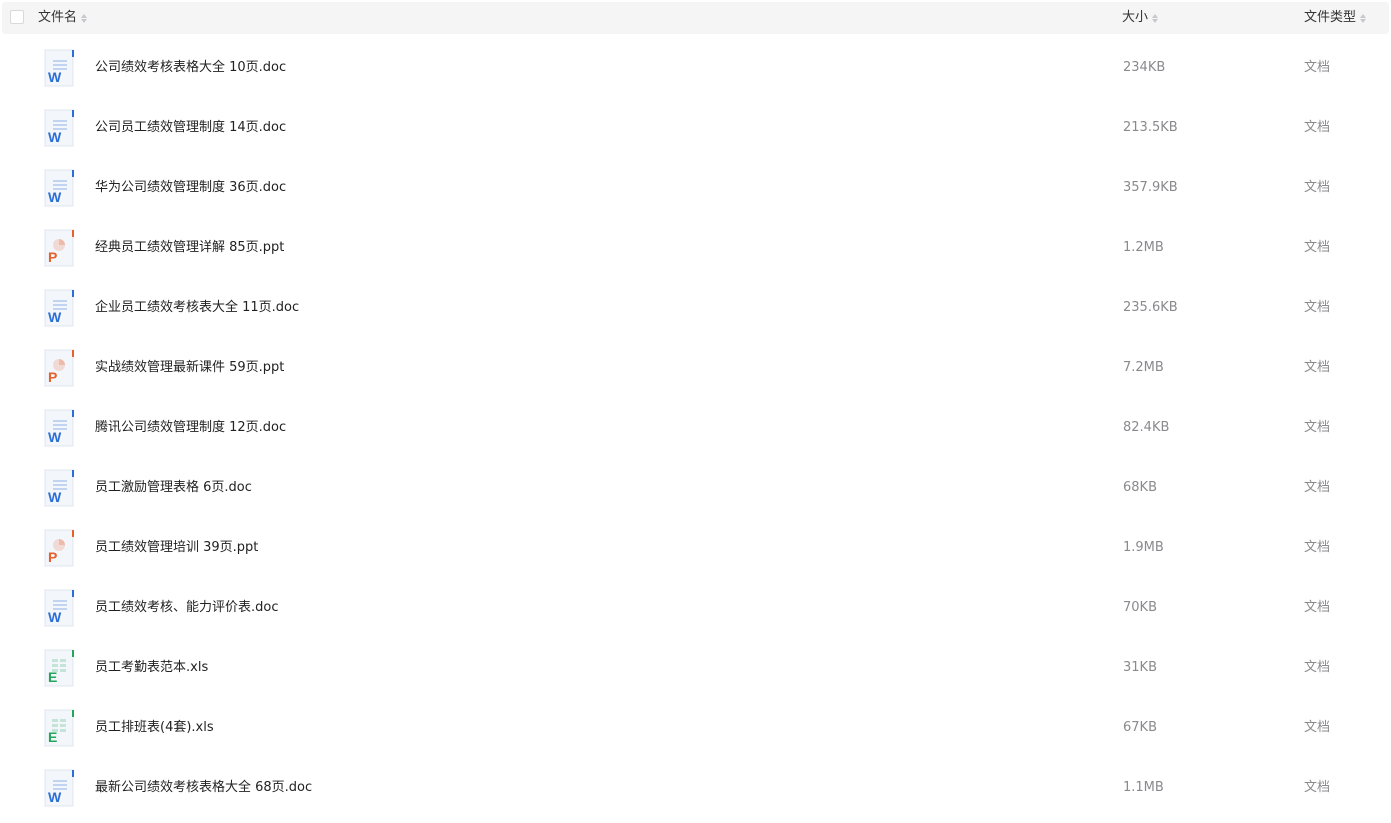  Describe the element at coordinates (695, 128) in the screenshot. I see `table-row: W 公司员工绩效管理制度 14页.doc 213.5KB 文档` at that location.